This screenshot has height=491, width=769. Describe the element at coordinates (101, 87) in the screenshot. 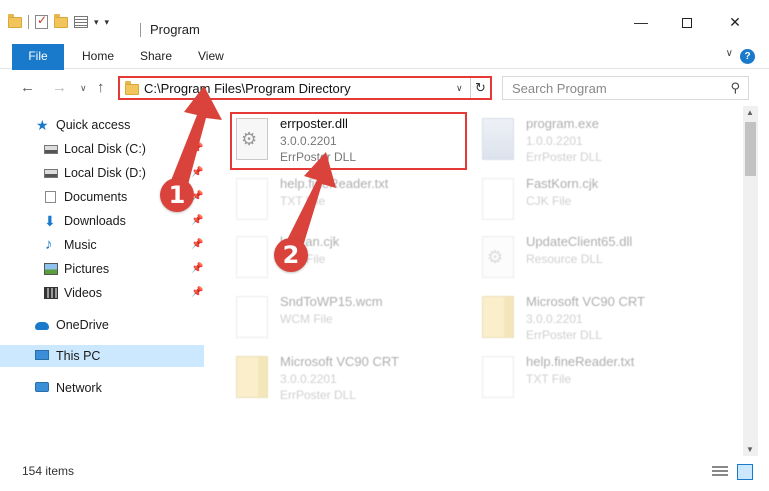

I see `up-arrow-icon: ↑` at that location.